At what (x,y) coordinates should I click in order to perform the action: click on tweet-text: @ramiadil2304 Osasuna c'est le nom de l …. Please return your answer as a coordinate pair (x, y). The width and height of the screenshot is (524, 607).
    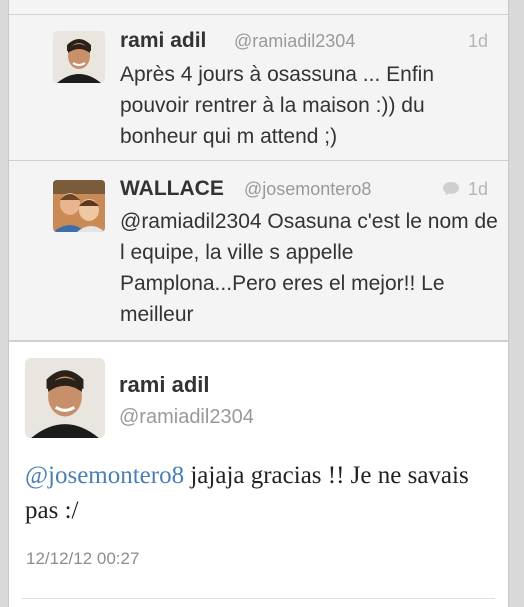
    Looking at the image, I should click on (309, 268).